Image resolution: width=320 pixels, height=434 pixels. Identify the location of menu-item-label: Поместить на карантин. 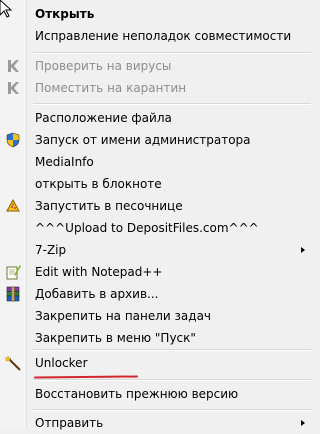
(111, 88).